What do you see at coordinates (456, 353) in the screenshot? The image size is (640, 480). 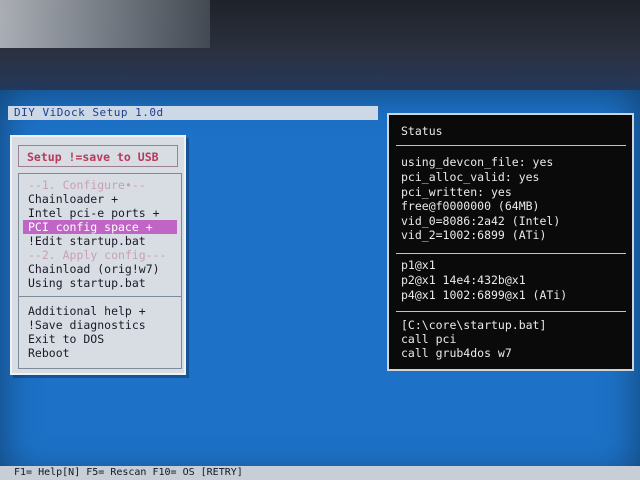 I see `startup-command-call-grub4dos: call grub4dos w7` at bounding box center [456, 353].